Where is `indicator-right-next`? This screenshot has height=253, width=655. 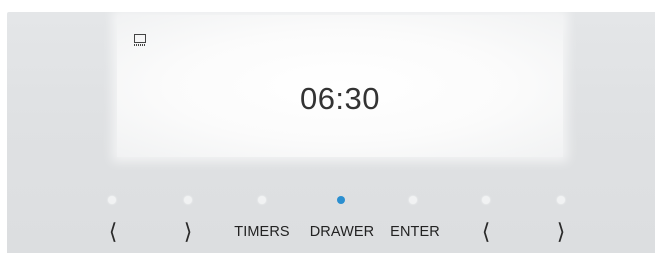 indicator-right-next is located at coordinates (561, 200).